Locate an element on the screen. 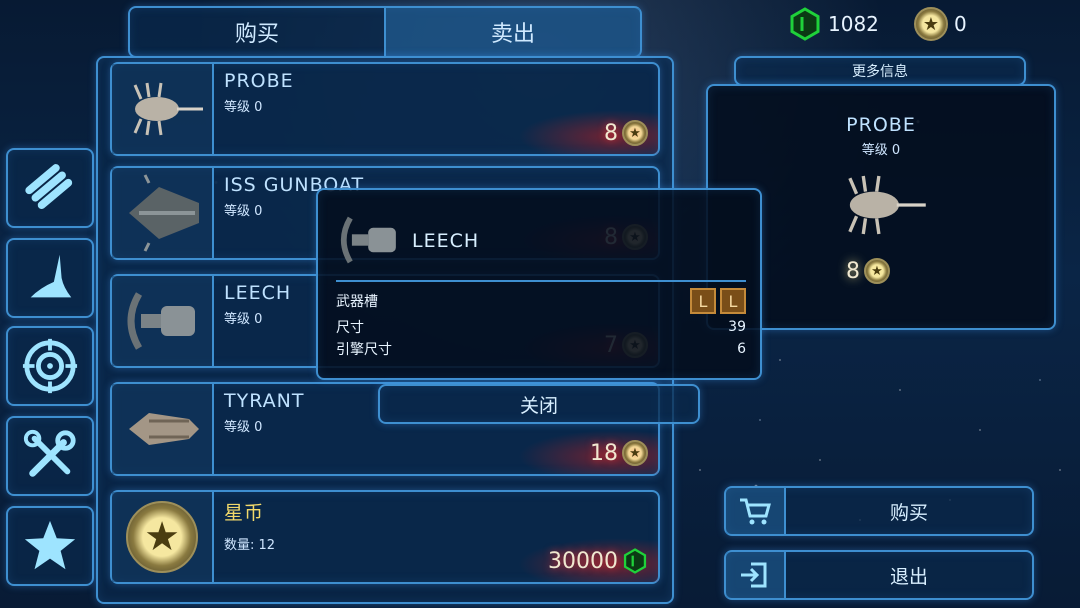  size-label: 尺寸 is located at coordinates (350, 328).